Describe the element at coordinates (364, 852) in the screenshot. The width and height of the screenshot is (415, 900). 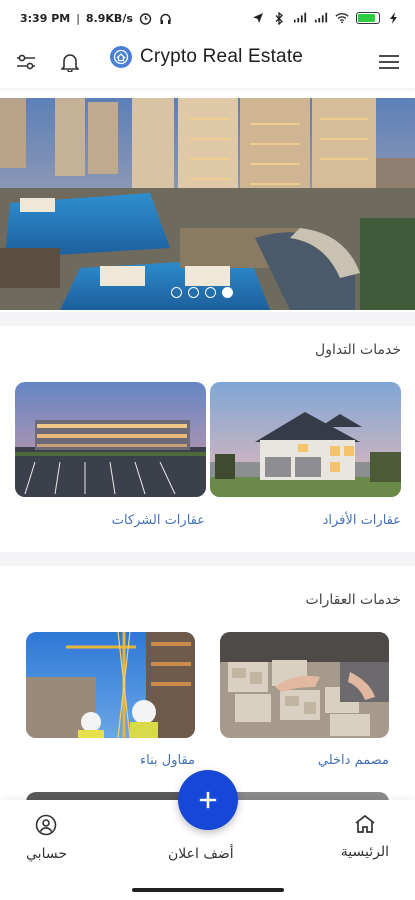
I see `nav-home-label: الرئيسية` at that location.